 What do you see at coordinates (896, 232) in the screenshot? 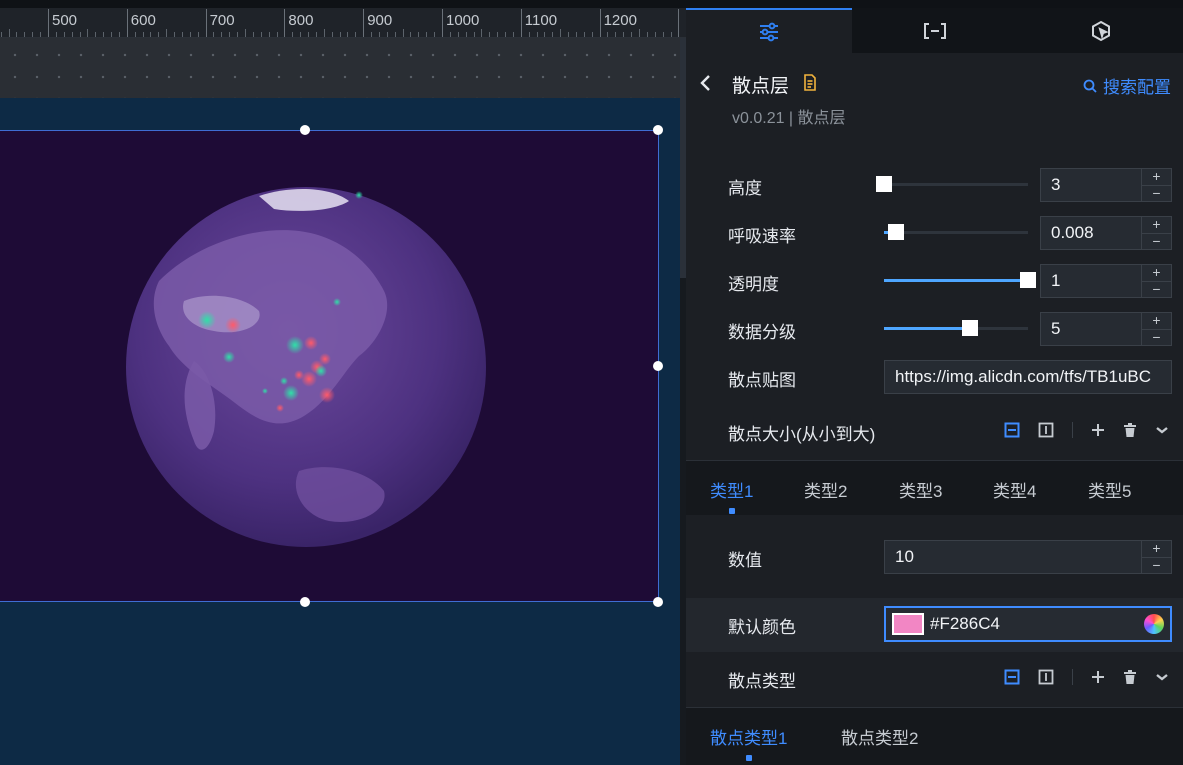
I see `breath-speed-slider-knob` at bounding box center [896, 232].